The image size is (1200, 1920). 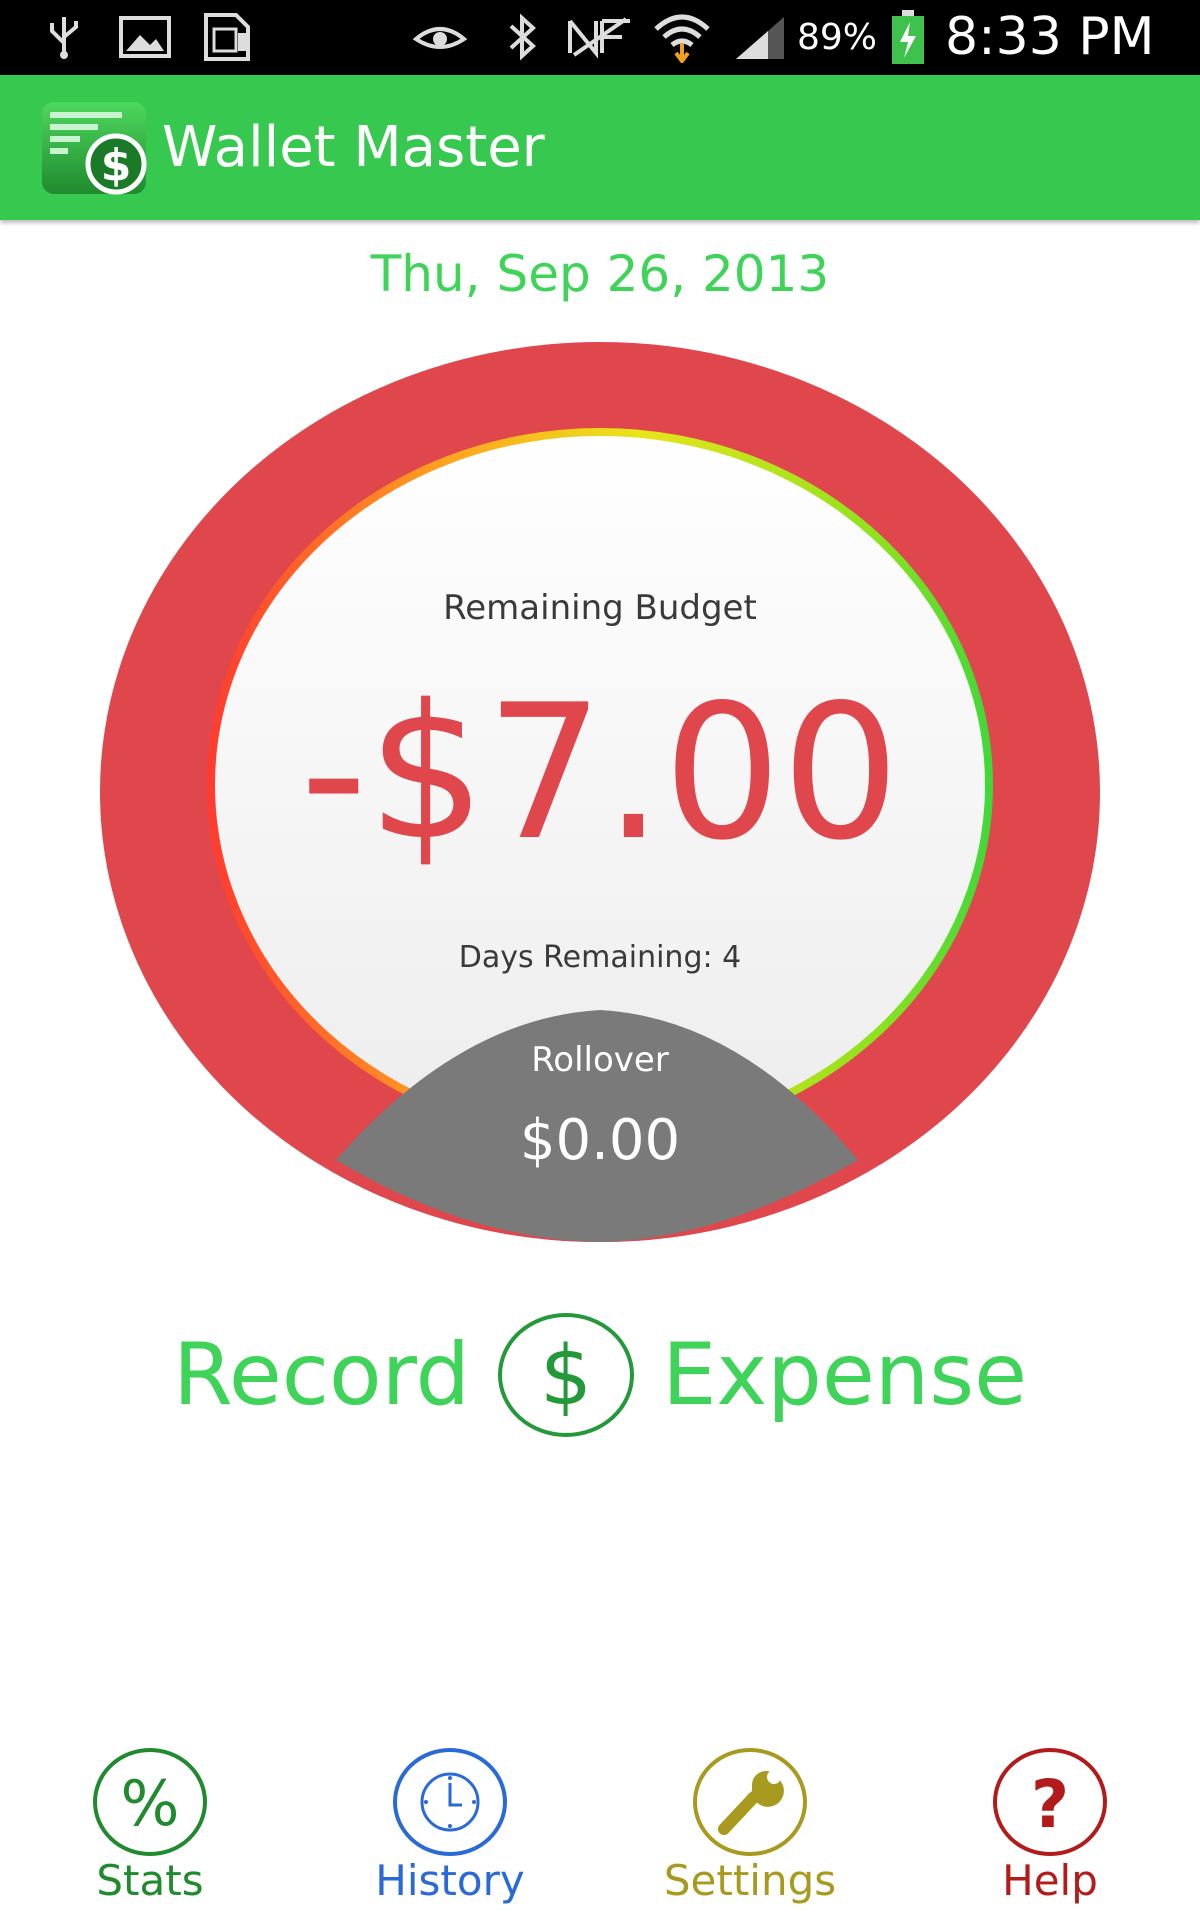 I want to click on sim-icon, so click(x=227, y=37).